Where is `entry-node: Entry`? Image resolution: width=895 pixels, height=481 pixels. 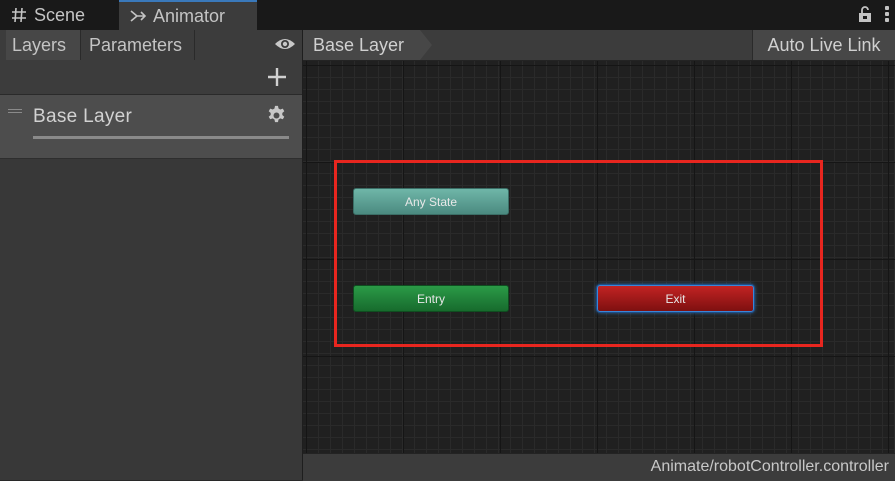 entry-node: Entry is located at coordinates (431, 298).